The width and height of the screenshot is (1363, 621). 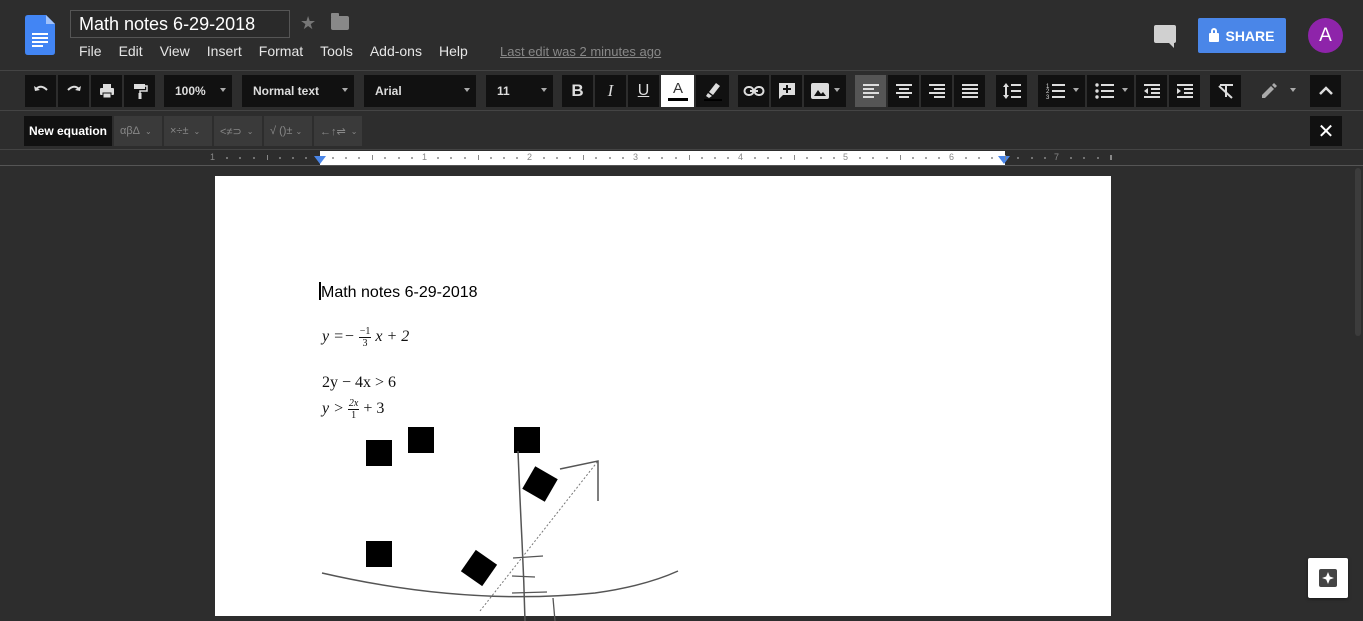 I want to click on vertical-scrollbar, so click(x=1358, y=252).